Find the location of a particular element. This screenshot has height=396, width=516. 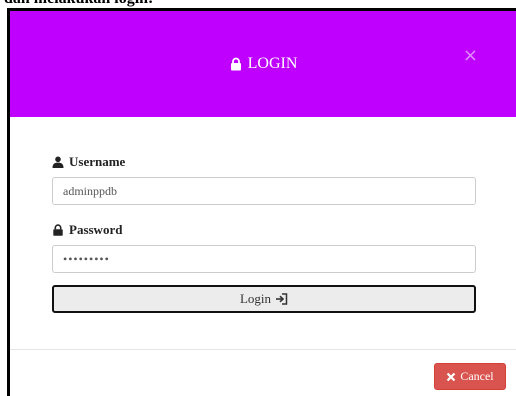

cancel-button: Cancel is located at coordinates (470, 376).